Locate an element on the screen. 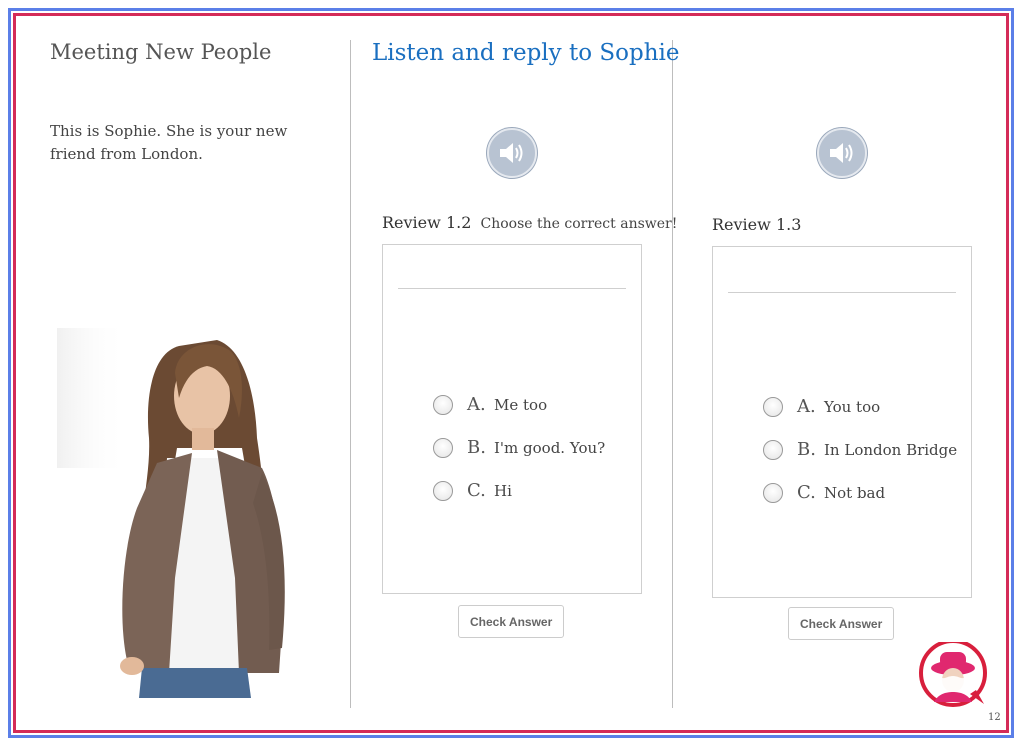 Image resolution: width=1024 pixels, height=748 pixels. option-b: B. I'm good. You? is located at coordinates (519, 447).